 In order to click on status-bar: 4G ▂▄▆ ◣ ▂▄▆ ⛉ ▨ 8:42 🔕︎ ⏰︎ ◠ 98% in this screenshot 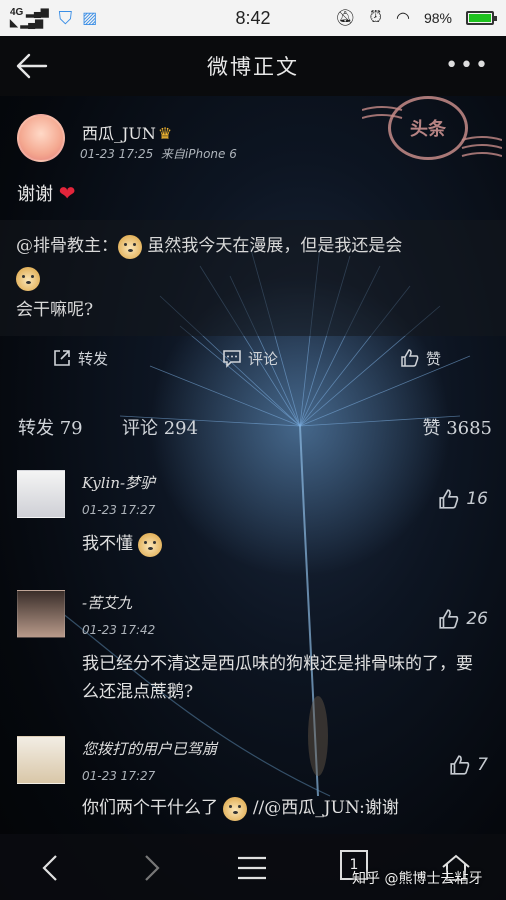, I will do `click(253, 18)`.